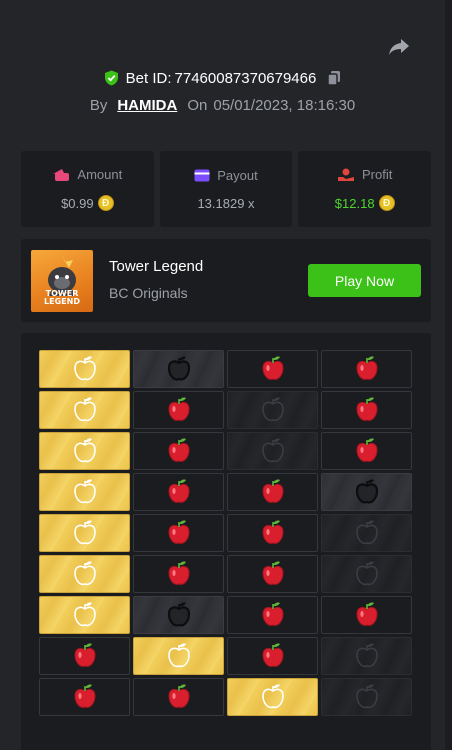 The height and width of the screenshot is (750, 452). I want to click on tile-r9-c1, so click(84, 697).